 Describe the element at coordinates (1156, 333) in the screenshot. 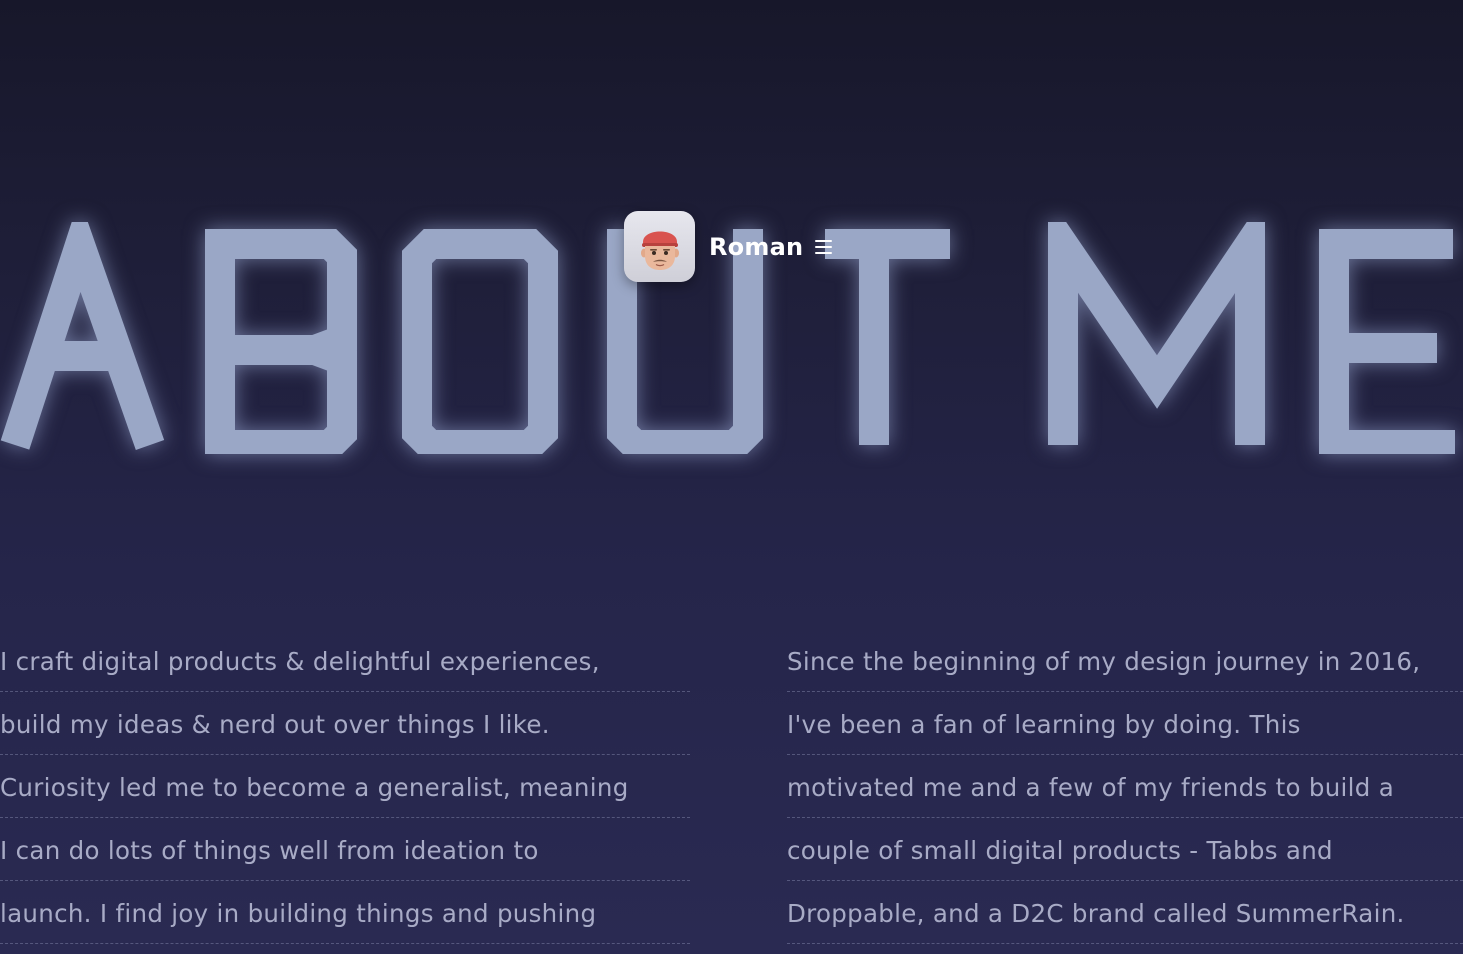

I see `heading-letter-m` at that location.